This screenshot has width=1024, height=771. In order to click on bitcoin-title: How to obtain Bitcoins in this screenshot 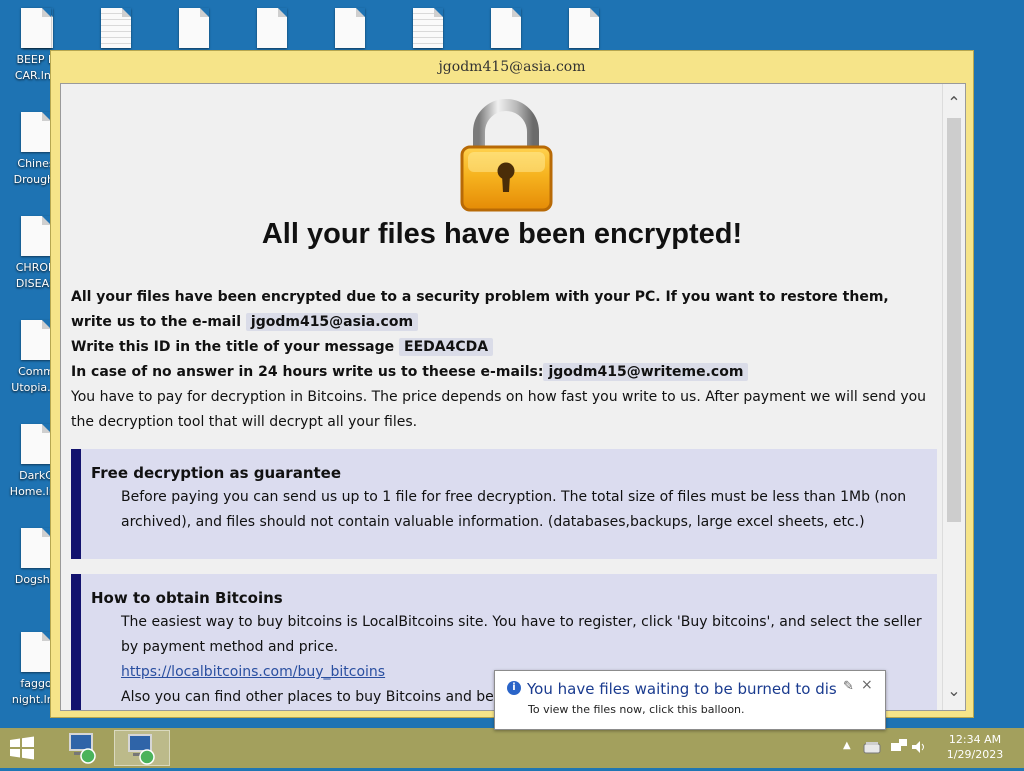, I will do `click(187, 598)`.